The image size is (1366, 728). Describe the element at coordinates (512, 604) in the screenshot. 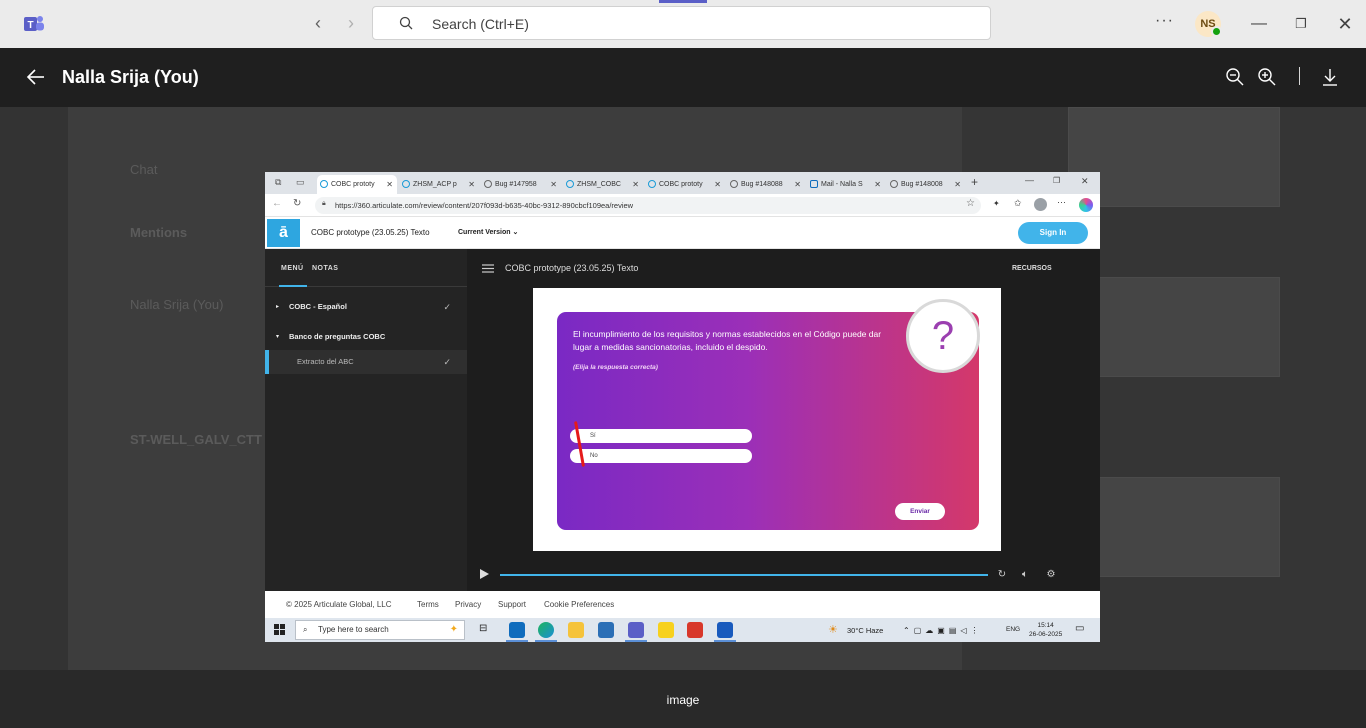

I see `footer-link-support: Support` at that location.